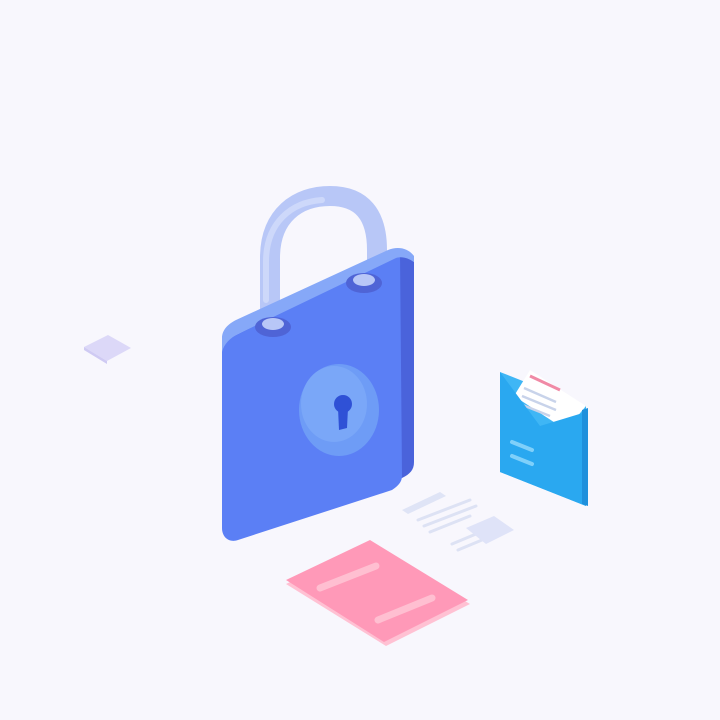 This screenshot has width=720, height=720. Describe the element at coordinates (407, 365) in the screenshot. I see `lock-body-side` at that location.